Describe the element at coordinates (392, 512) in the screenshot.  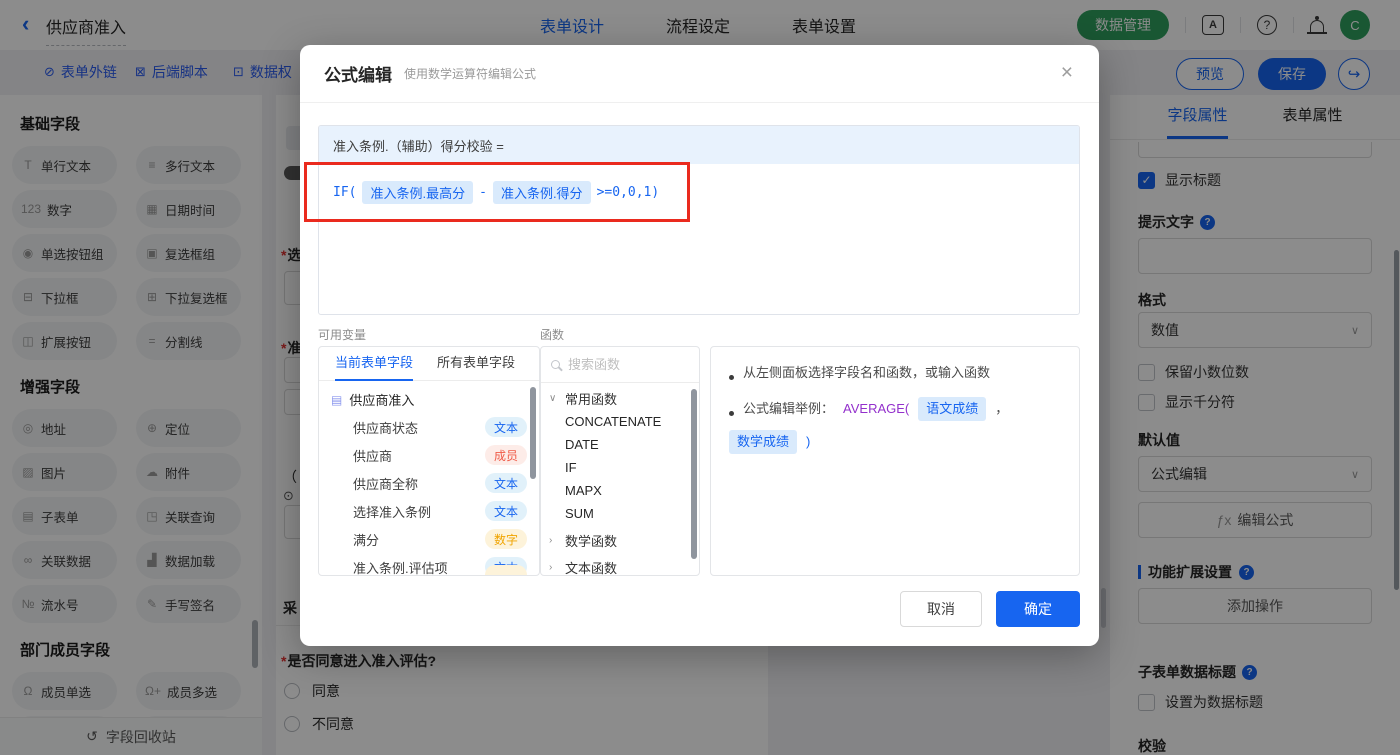
I see `variable-name: 选择准入条例` at that location.